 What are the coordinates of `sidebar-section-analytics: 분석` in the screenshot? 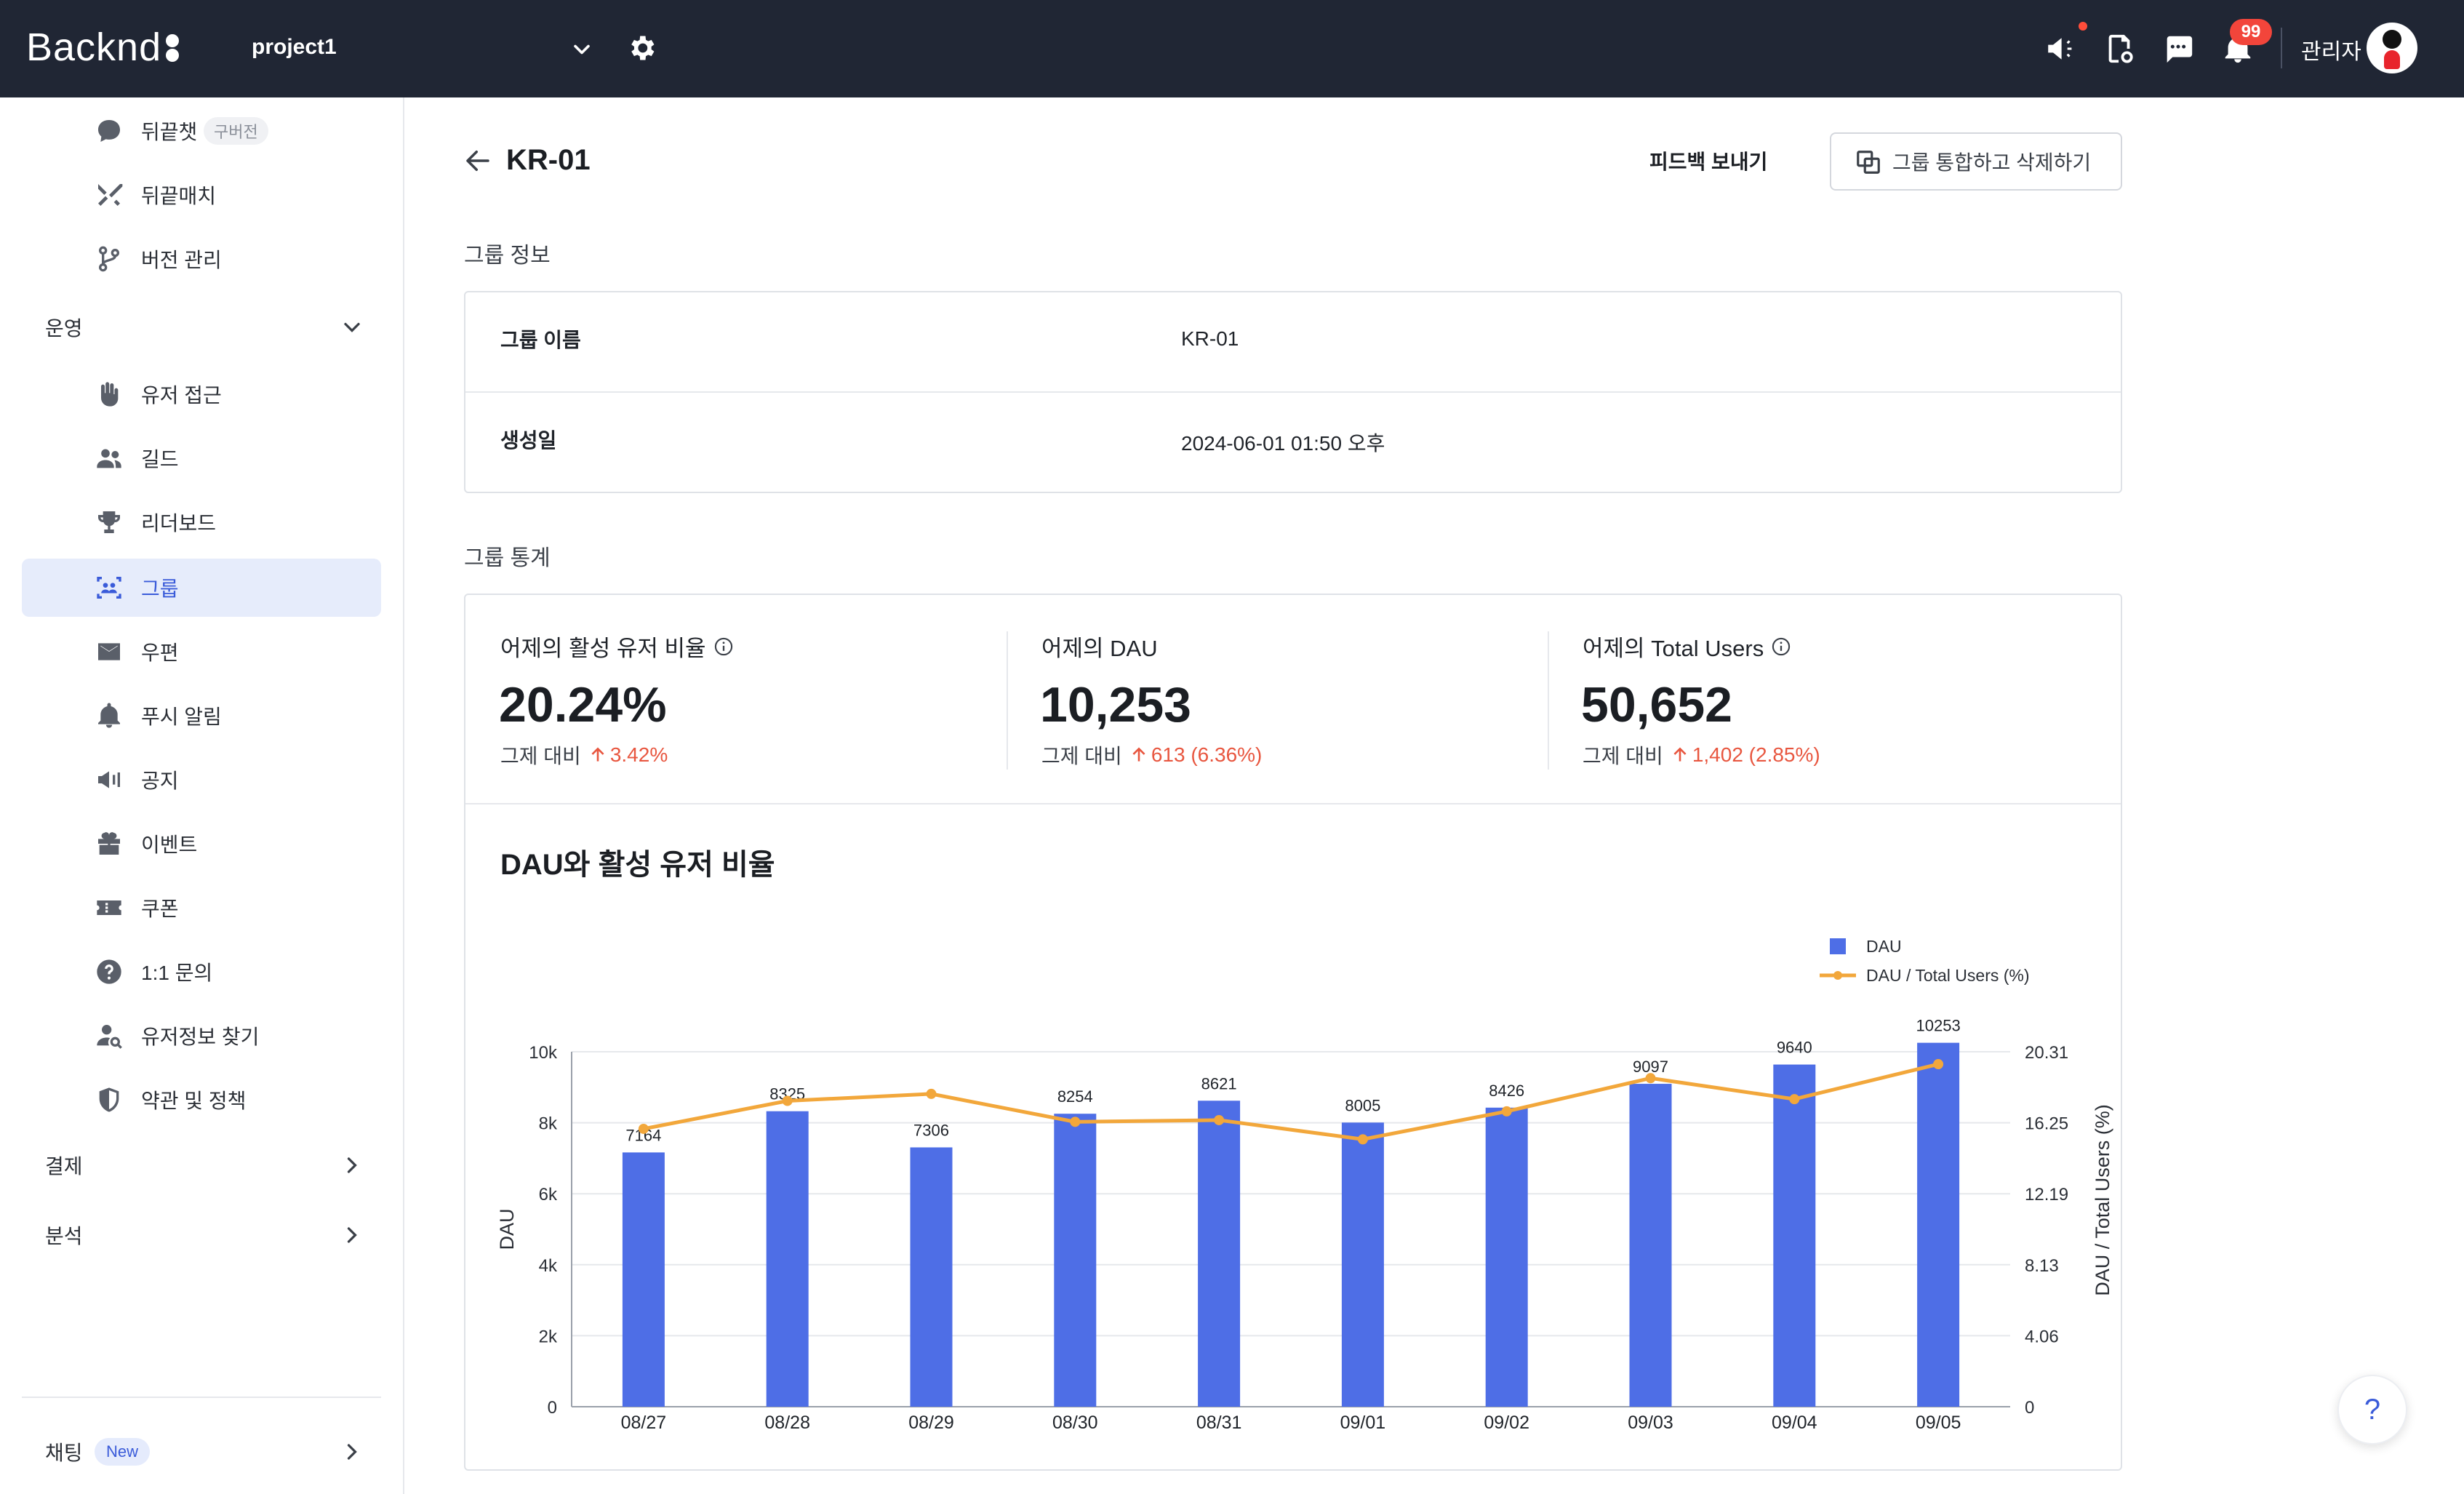 It's located at (201, 1235).